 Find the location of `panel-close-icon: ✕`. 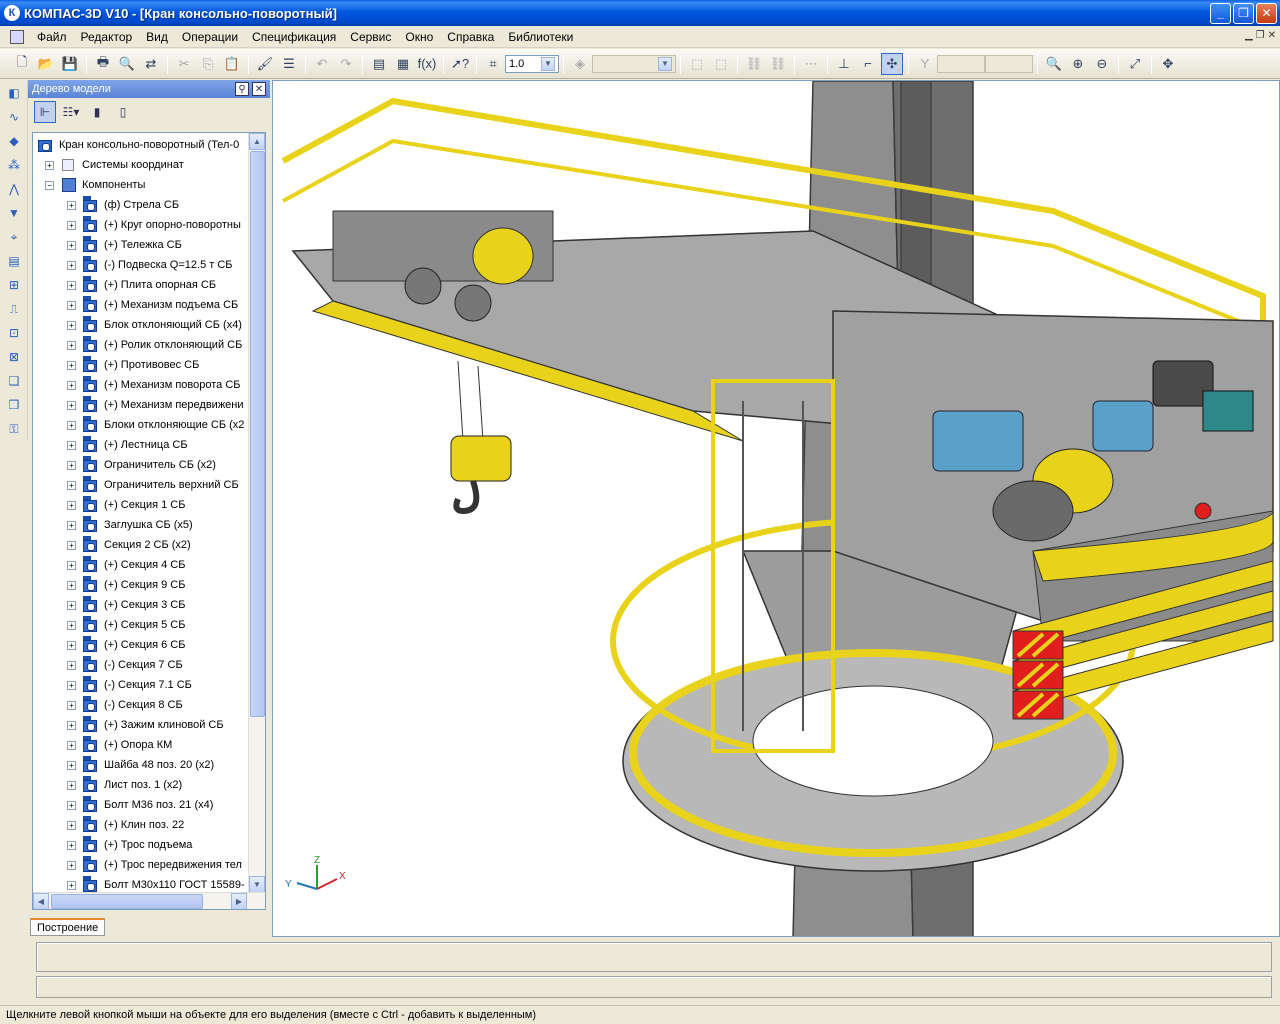

panel-close-icon: ✕ is located at coordinates (259, 89).